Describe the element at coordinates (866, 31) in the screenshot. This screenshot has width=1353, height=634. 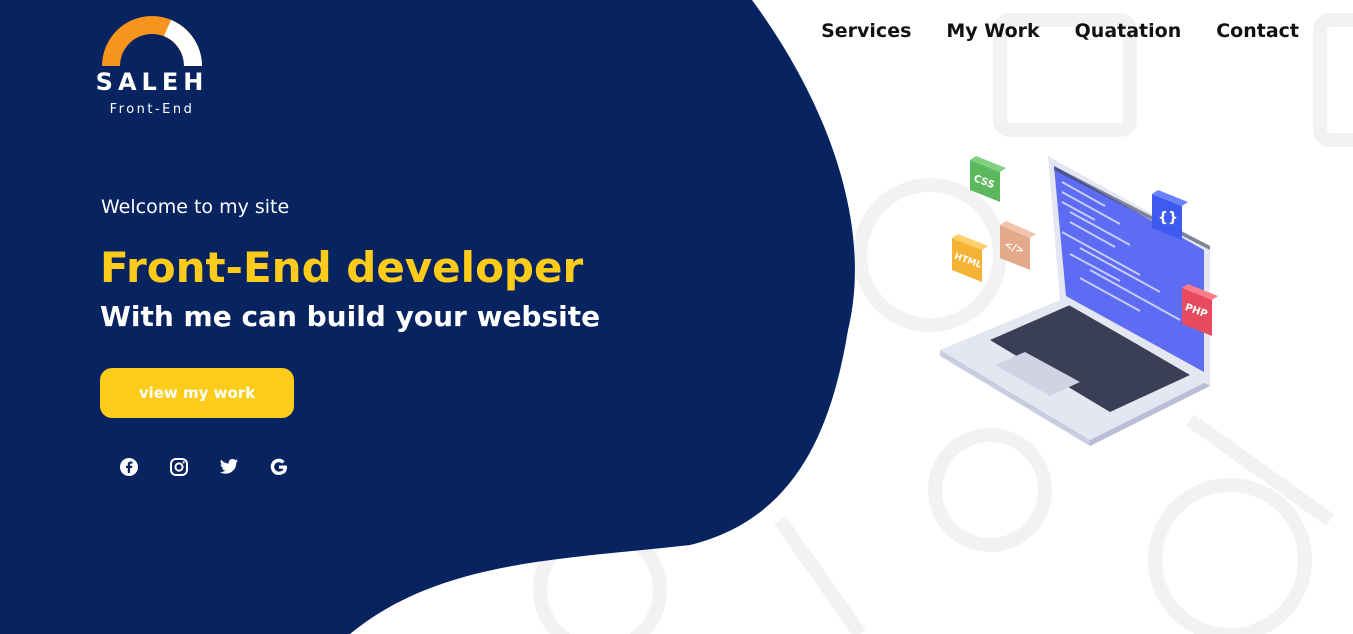
I see `nav-services: Services` at that location.